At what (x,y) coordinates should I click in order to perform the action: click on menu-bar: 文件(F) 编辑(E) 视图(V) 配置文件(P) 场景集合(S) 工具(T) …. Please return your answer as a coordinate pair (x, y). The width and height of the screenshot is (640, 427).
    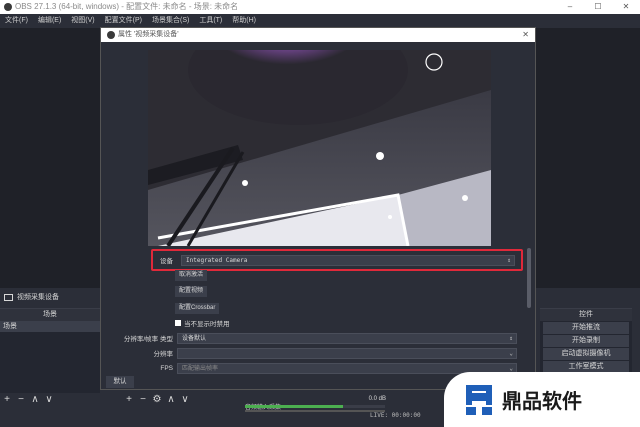
    Looking at the image, I should click on (320, 21).